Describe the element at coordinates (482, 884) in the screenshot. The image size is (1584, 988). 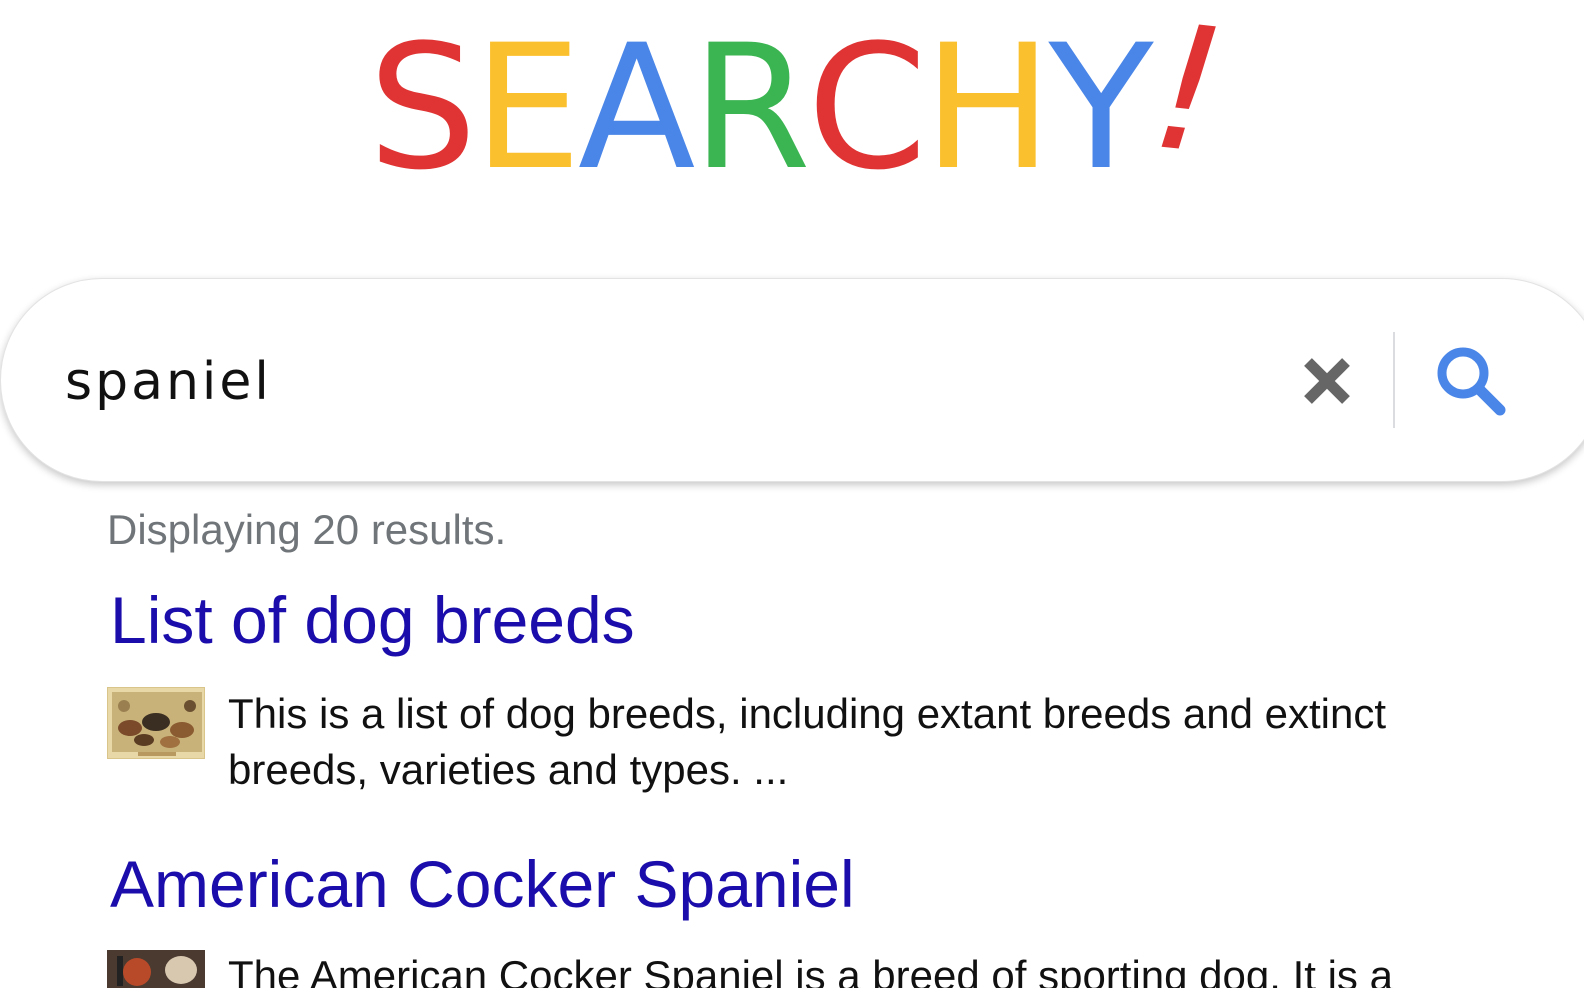
I see `result-title-link: American Cocker Spaniel` at that location.